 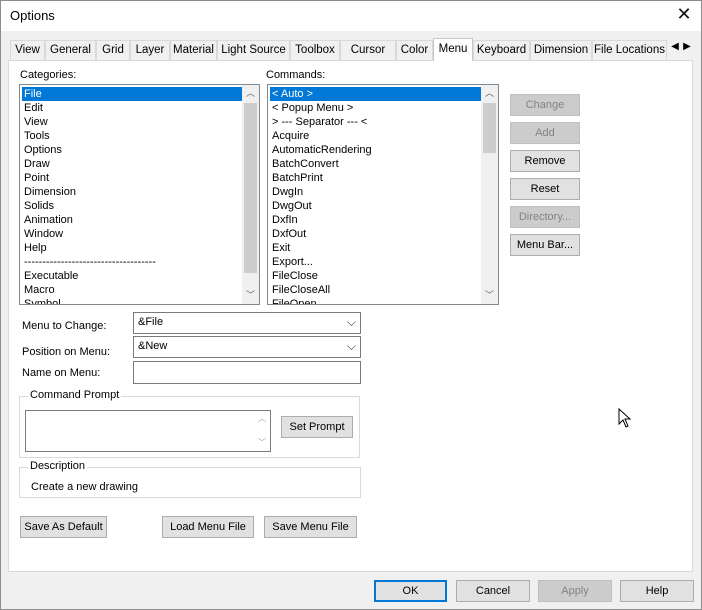 What do you see at coordinates (208, 527) in the screenshot?
I see `load-menu-file-button: Load Menu File` at bounding box center [208, 527].